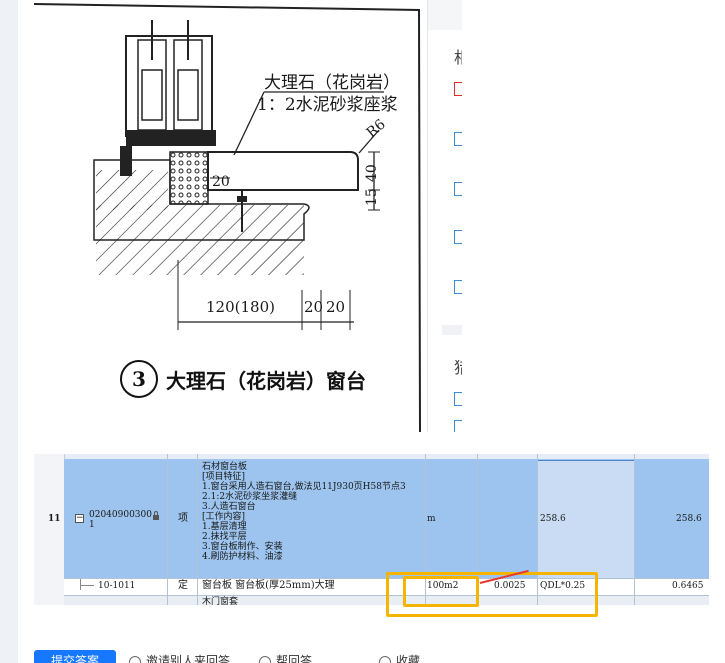 The width and height of the screenshot is (725, 663). What do you see at coordinates (431, 519) in the screenshot?
I see `item-unit: m` at bounding box center [431, 519].